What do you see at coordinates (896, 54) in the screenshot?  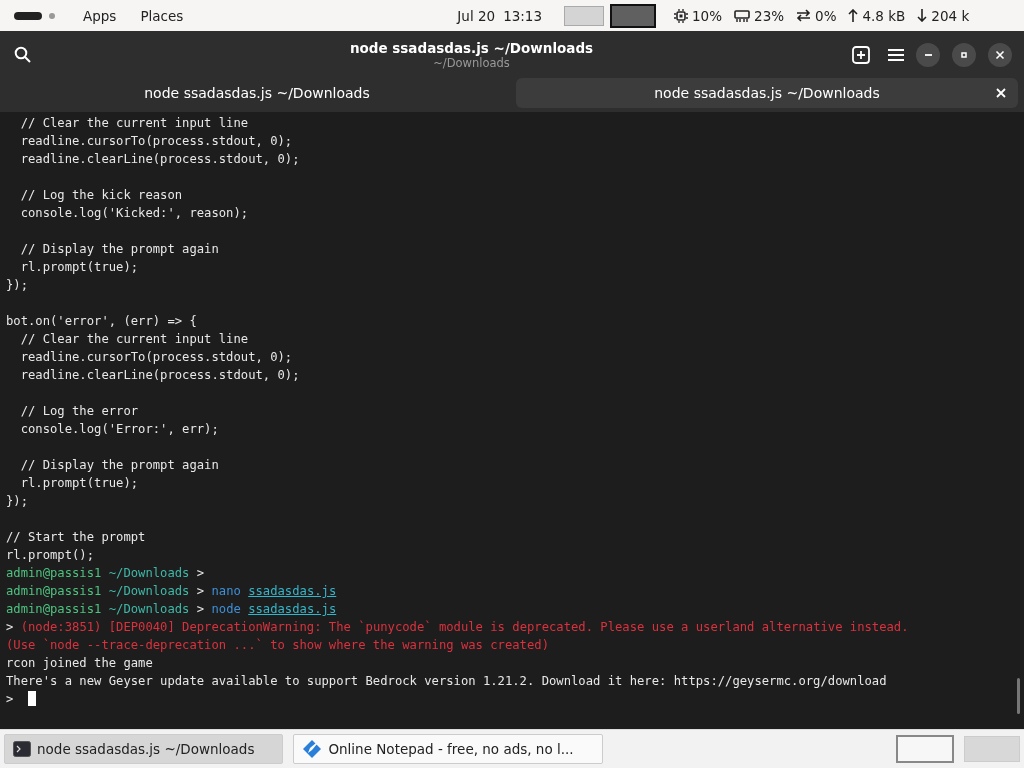 I see `menu-icon` at bounding box center [896, 54].